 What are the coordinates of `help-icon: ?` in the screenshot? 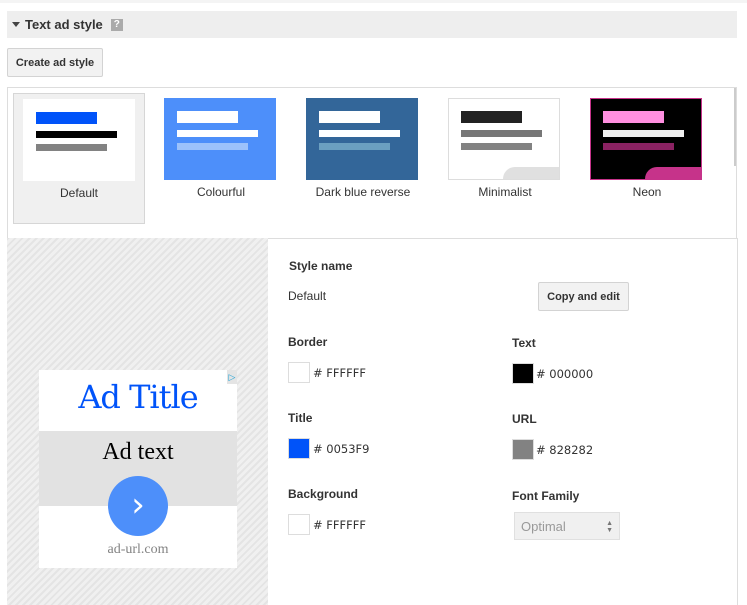 It's located at (116, 24).